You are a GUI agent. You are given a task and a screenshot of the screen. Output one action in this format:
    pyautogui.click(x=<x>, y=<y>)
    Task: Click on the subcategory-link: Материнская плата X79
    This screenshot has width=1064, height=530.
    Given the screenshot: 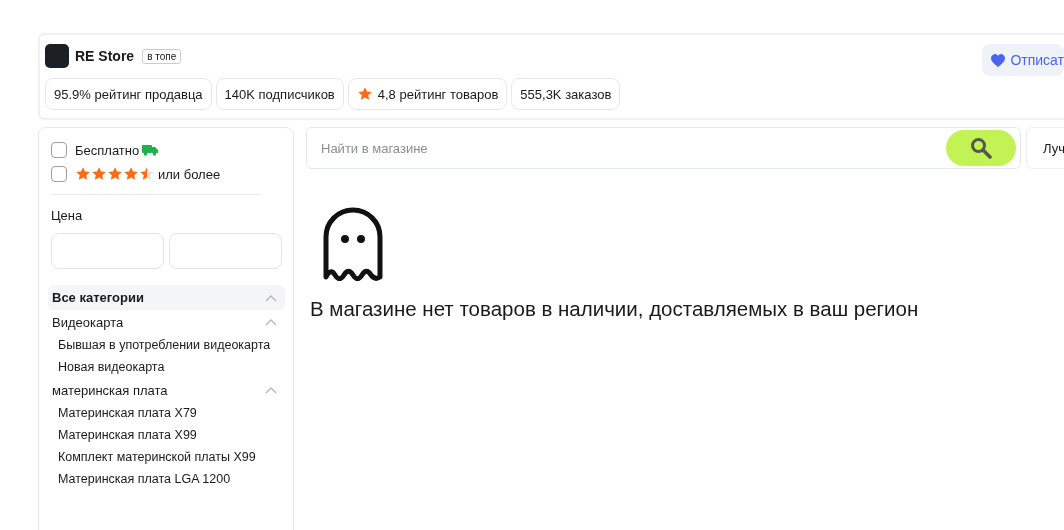 What is the action you would take?
    pyautogui.click(x=164, y=413)
    